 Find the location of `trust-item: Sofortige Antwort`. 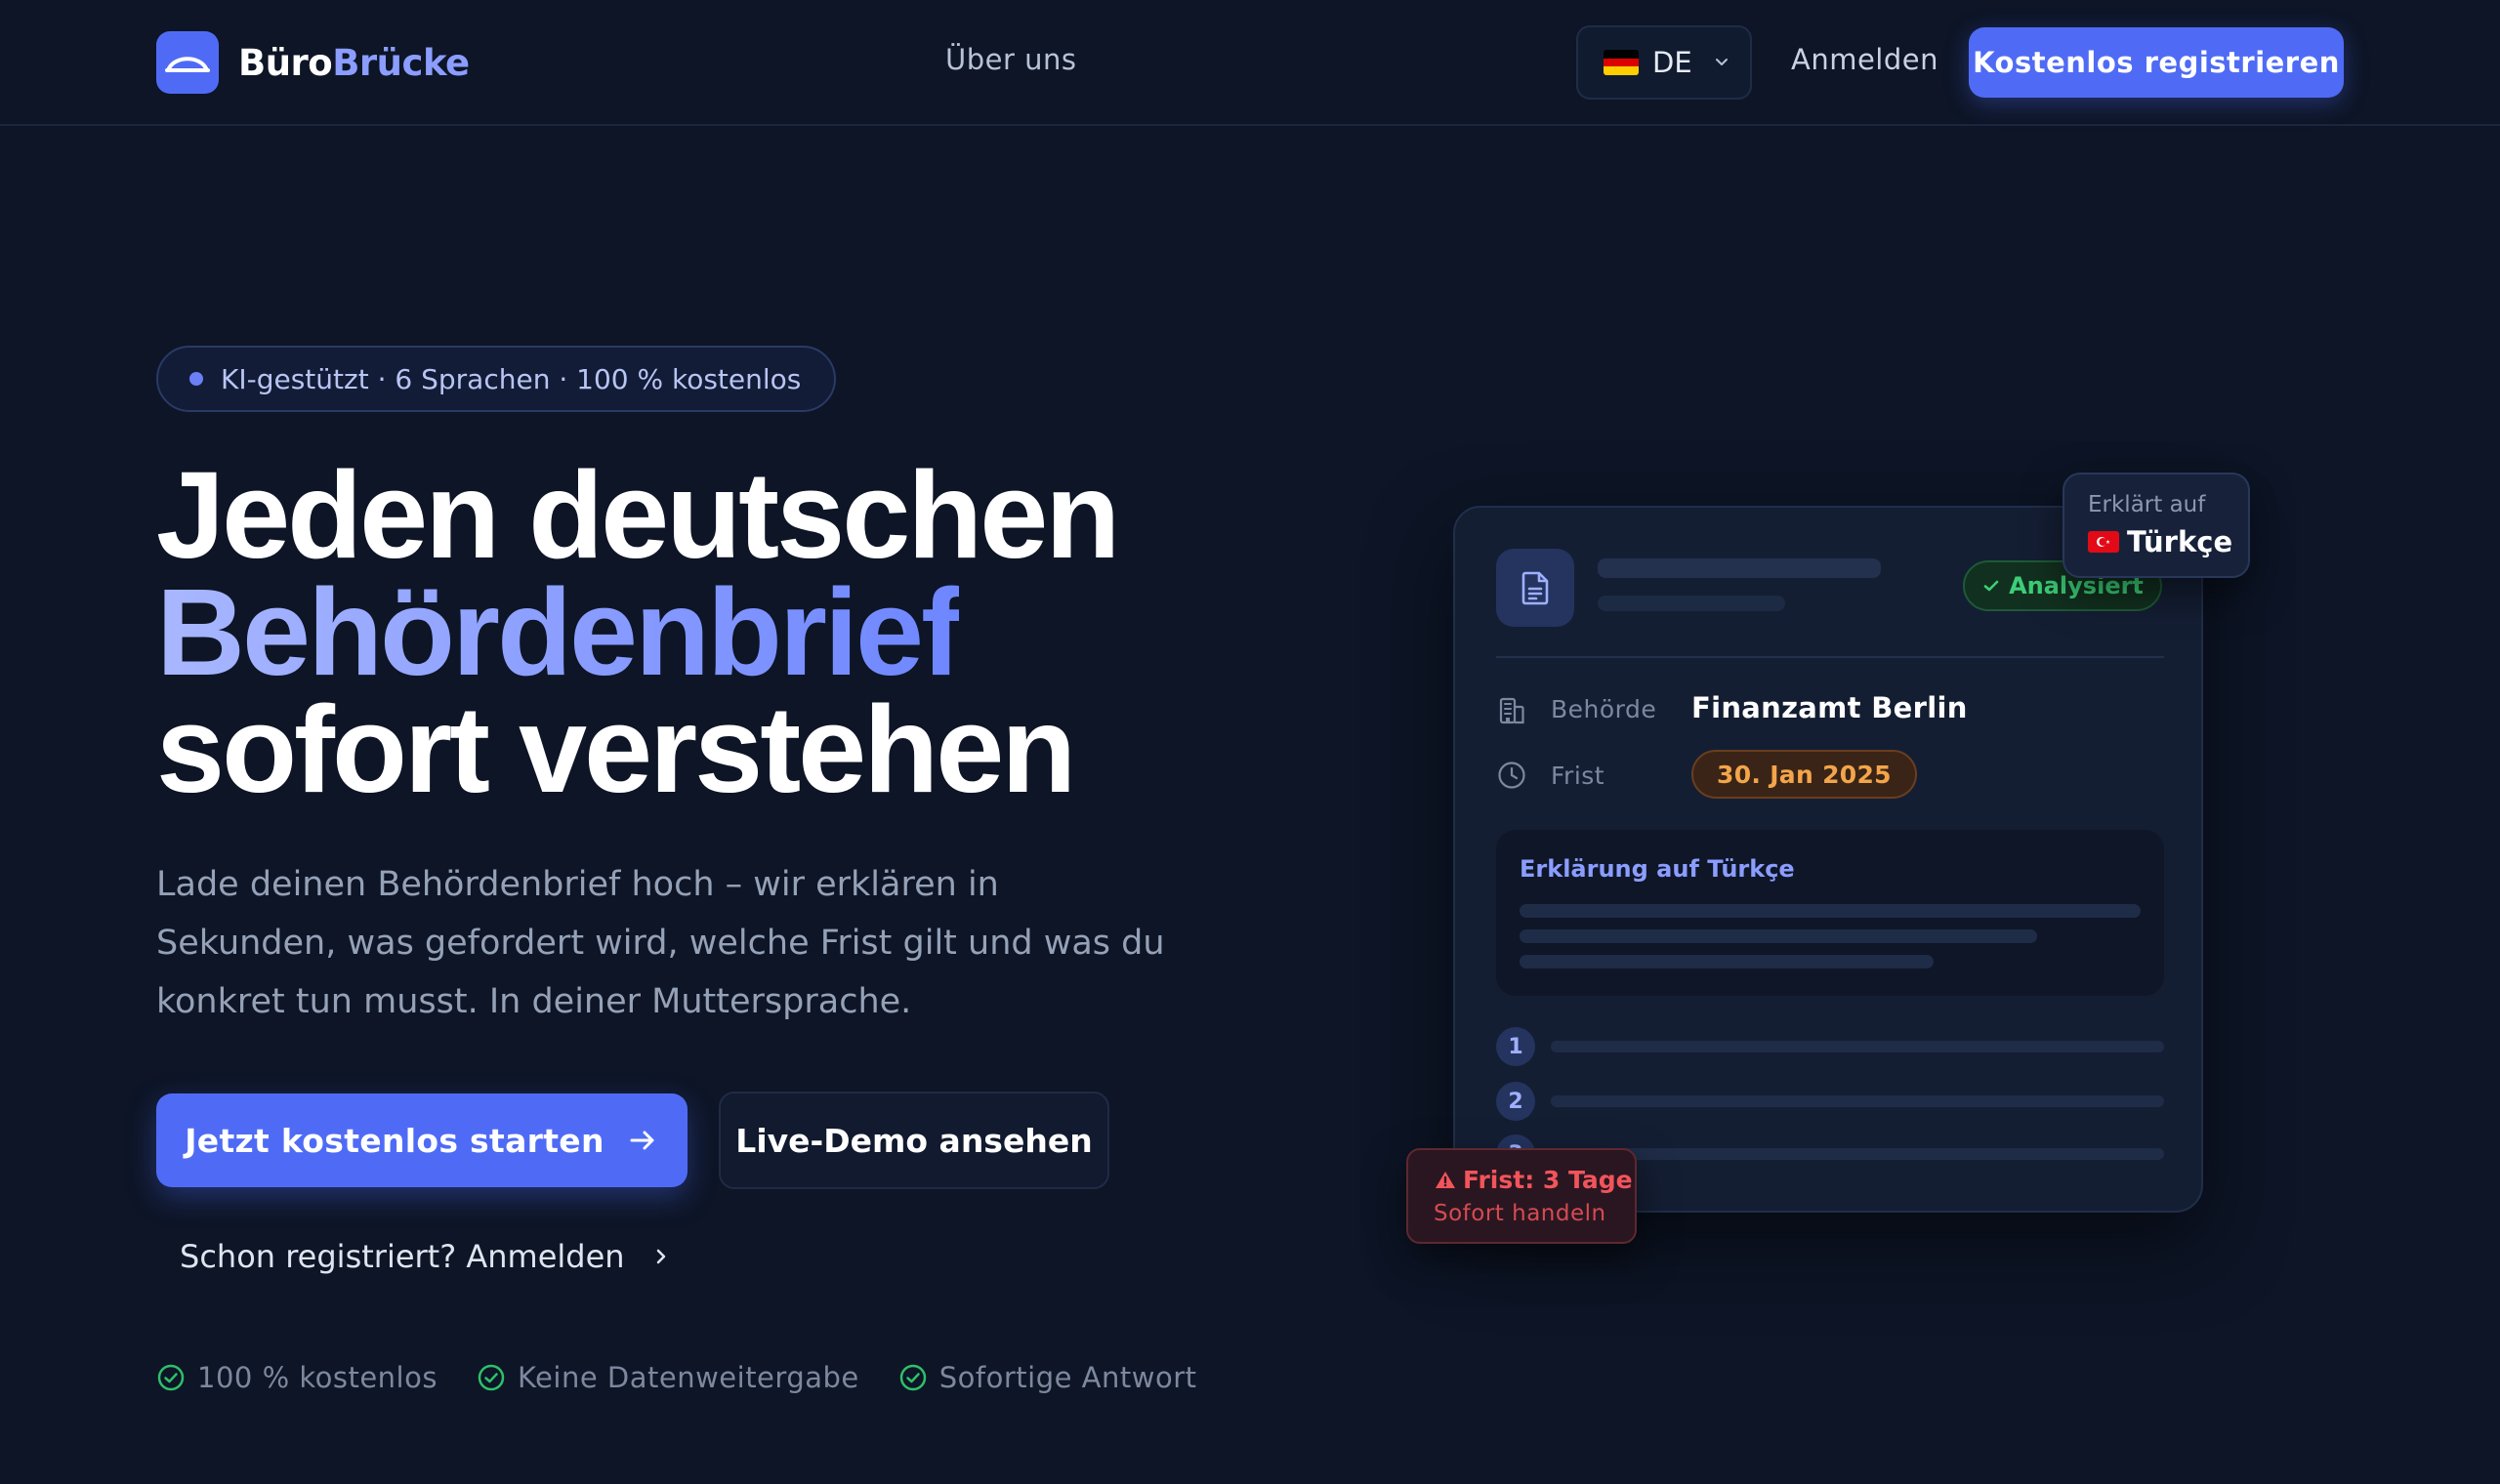

trust-item: Sofortige Antwort is located at coordinates (1047, 1378).